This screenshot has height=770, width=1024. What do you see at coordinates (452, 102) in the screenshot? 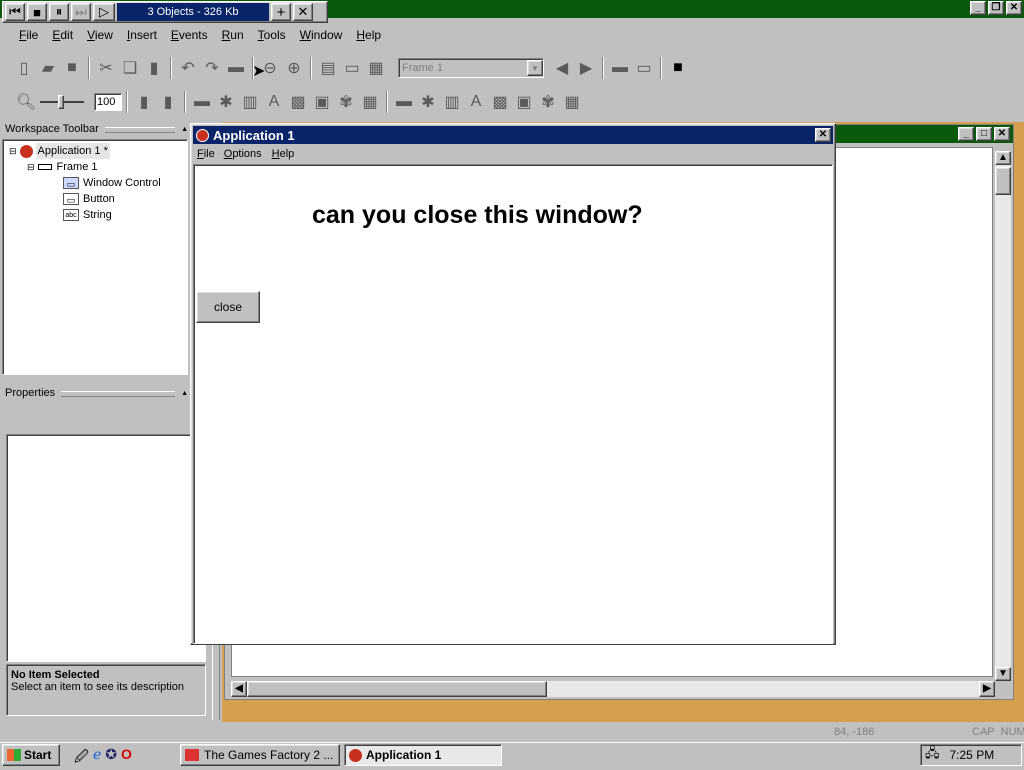
I see `object-counter2-icon: ▥` at bounding box center [452, 102].